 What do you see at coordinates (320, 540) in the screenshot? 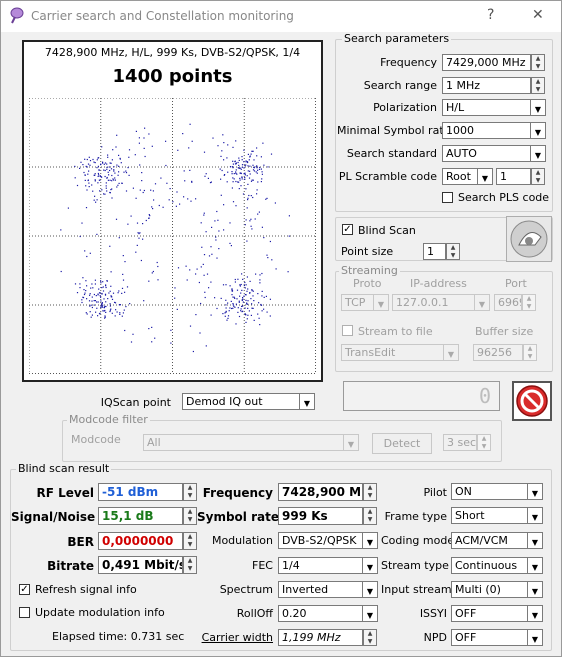
I see `modulation-select: DVB-S2/QPSK` at bounding box center [320, 540].